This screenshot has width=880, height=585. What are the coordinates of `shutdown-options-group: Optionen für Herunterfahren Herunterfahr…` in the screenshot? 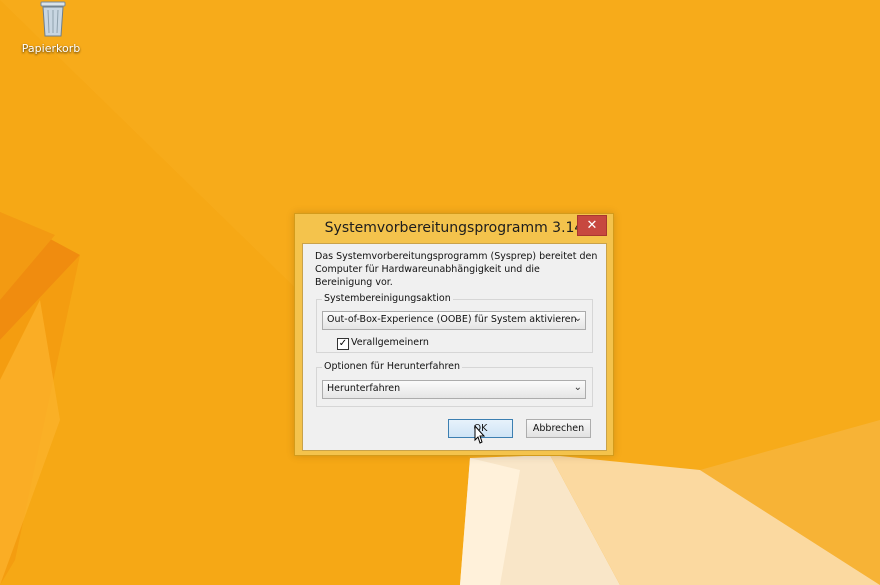 It's located at (454, 384).